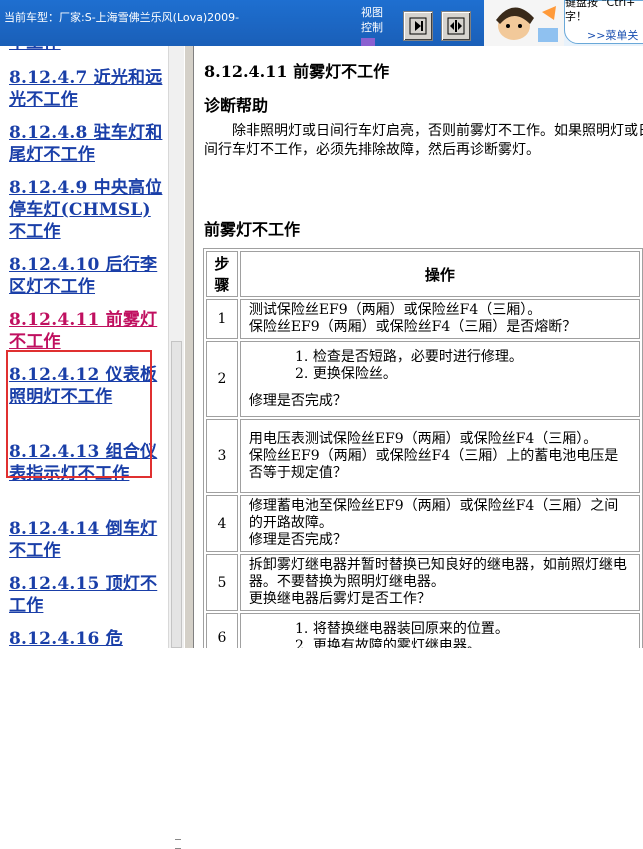 The height and width of the screenshot is (849, 643). What do you see at coordinates (297, 71) in the screenshot?
I see `page-title: 8.12.4.11 前雾灯不工作` at bounding box center [297, 71].